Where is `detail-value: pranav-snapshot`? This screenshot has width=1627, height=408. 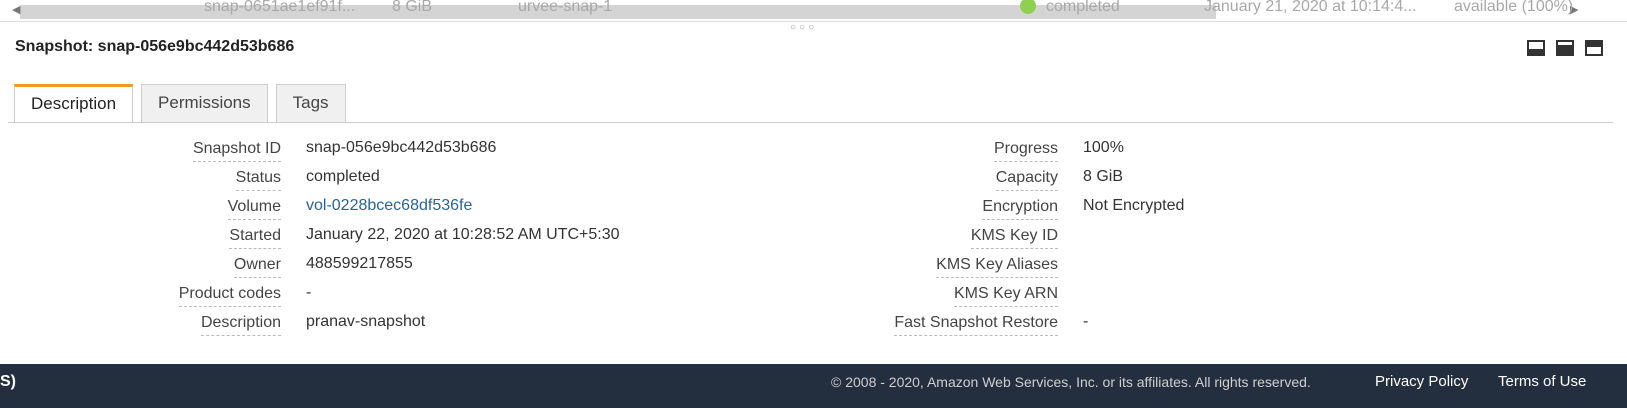
detail-value: pranav-snapshot is located at coordinates (366, 321).